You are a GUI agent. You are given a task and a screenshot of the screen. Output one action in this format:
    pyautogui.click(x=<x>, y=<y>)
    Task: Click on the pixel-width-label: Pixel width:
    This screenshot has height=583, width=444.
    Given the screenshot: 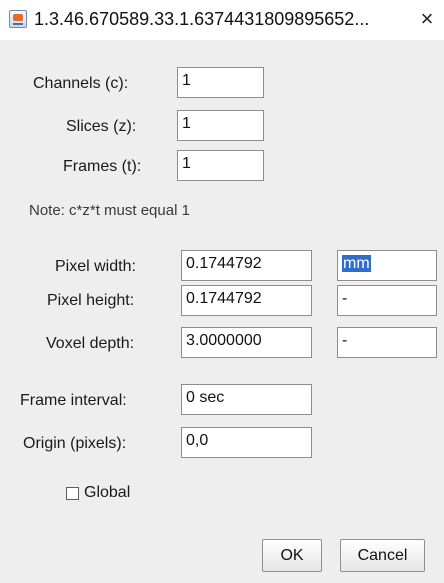 What is the action you would take?
    pyautogui.click(x=95, y=266)
    